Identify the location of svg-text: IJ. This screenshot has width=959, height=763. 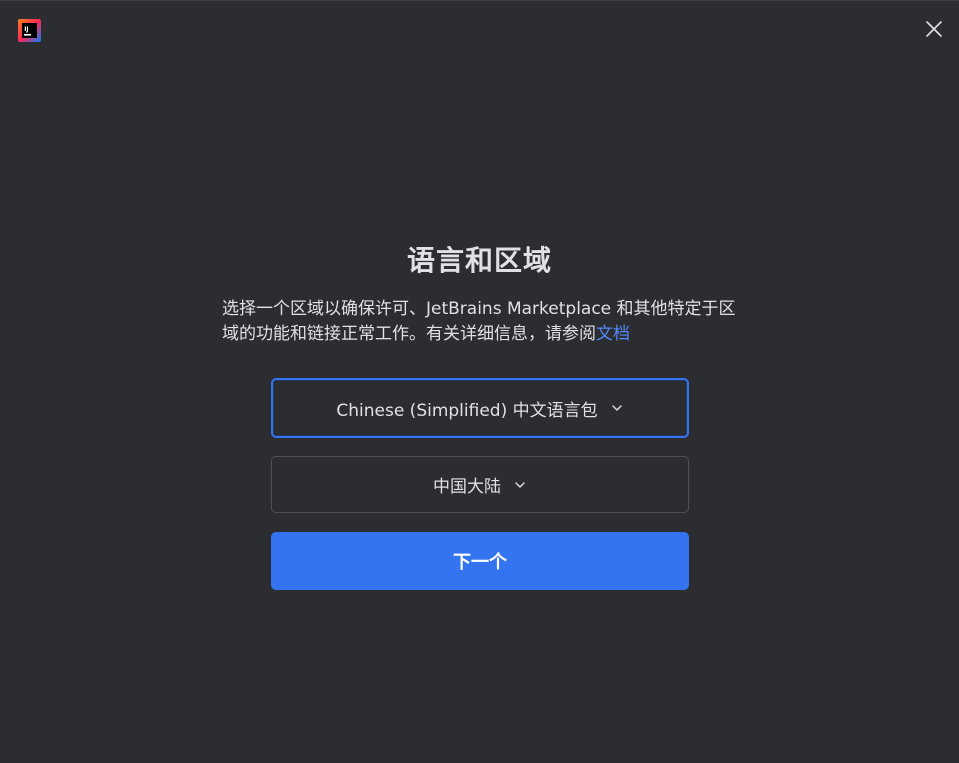
(26, 29).